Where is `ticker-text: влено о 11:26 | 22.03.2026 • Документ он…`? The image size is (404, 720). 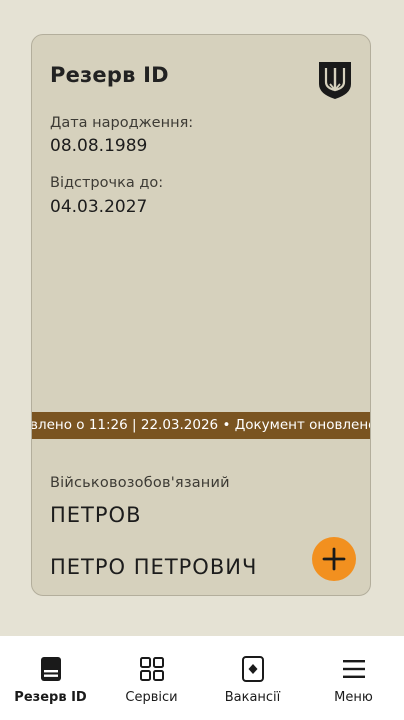
ticker-text: влено о 11:26 | 22.03.2026 • Документ он… is located at coordinates (201, 425).